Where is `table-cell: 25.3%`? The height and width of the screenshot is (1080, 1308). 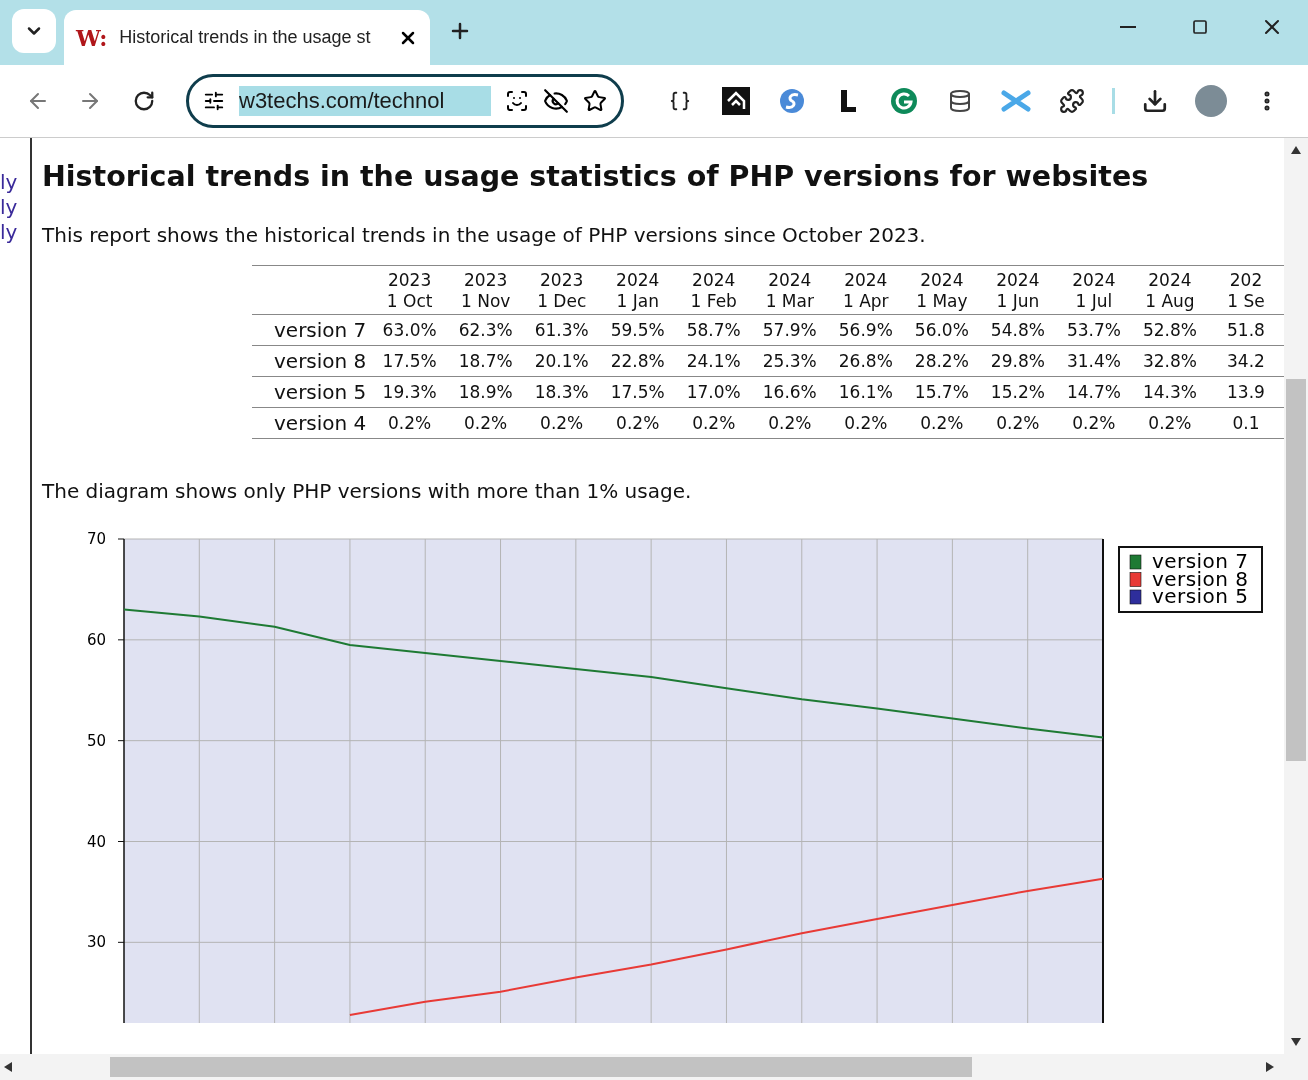
table-cell: 25.3% is located at coordinates (789, 361).